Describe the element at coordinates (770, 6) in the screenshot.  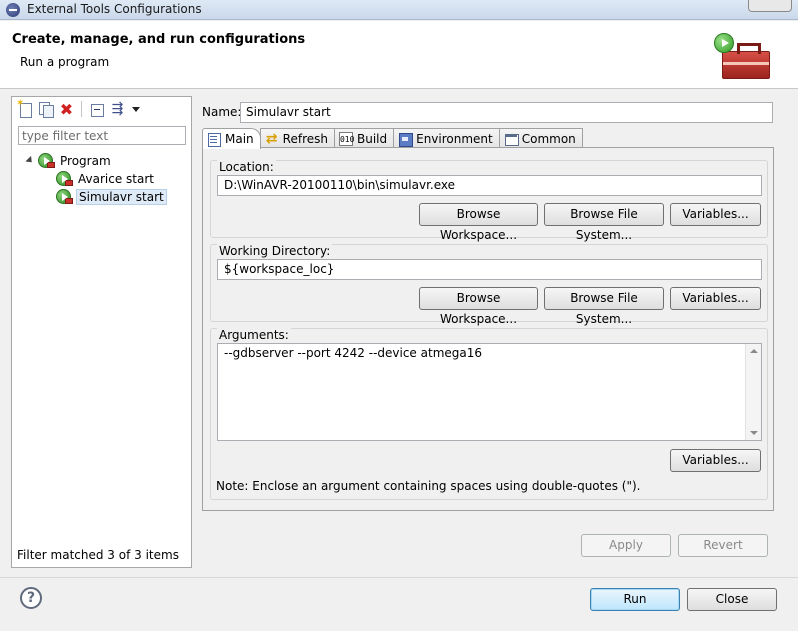
I see `window-close-button` at that location.